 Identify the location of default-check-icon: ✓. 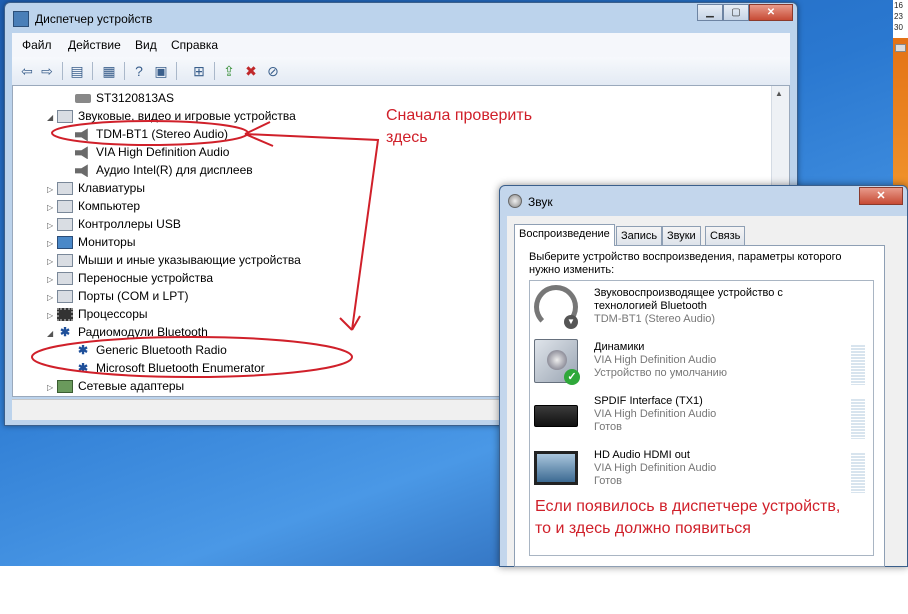
(572, 377).